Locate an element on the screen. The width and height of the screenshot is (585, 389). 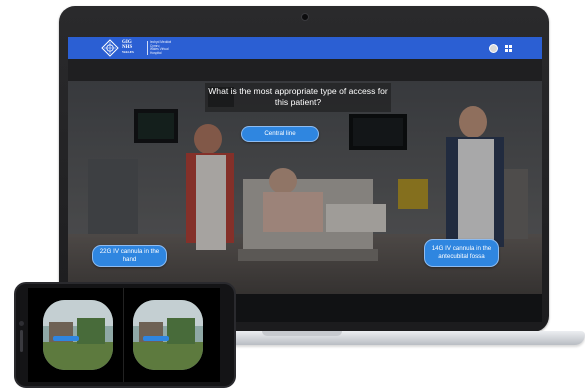
answer-14g-cannula-button: 14G IV cannula in the antecubital fossa is located at coordinates (461, 253).